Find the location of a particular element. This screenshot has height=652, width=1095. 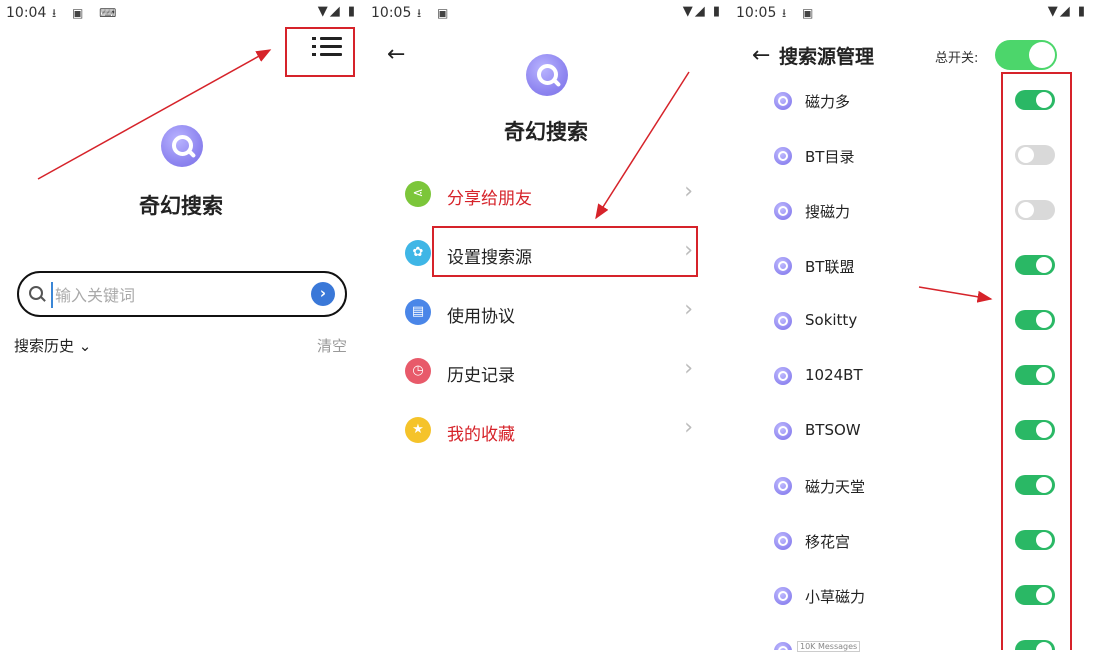

clear-history-button: 清空 is located at coordinates (332, 345).